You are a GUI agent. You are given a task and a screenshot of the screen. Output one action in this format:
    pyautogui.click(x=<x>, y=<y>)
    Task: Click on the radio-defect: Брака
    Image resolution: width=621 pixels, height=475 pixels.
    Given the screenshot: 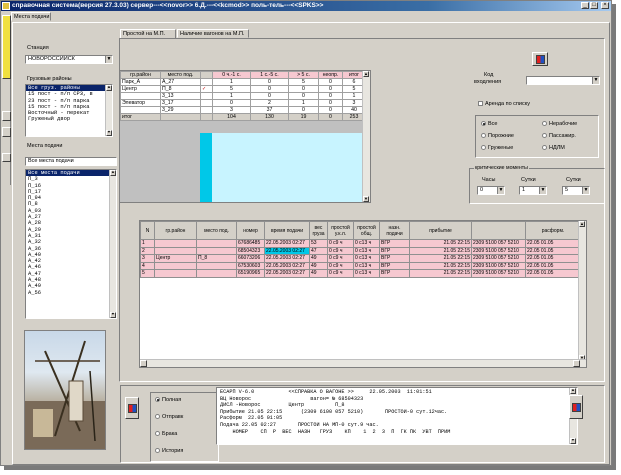 What is the action you would take?
    pyautogui.click(x=166, y=434)
    